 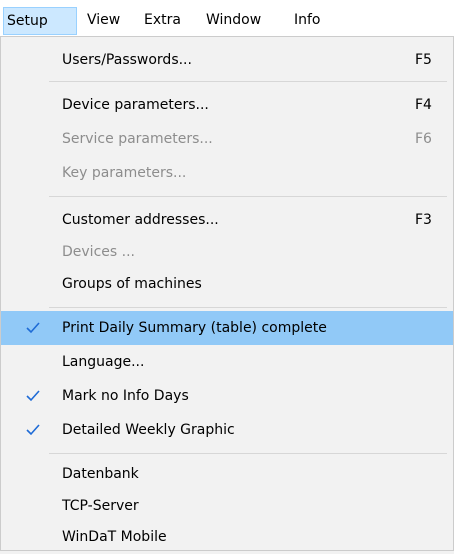 I want to click on menu-item-users-passwords: Users/Passwords... F5, so click(x=227, y=60).